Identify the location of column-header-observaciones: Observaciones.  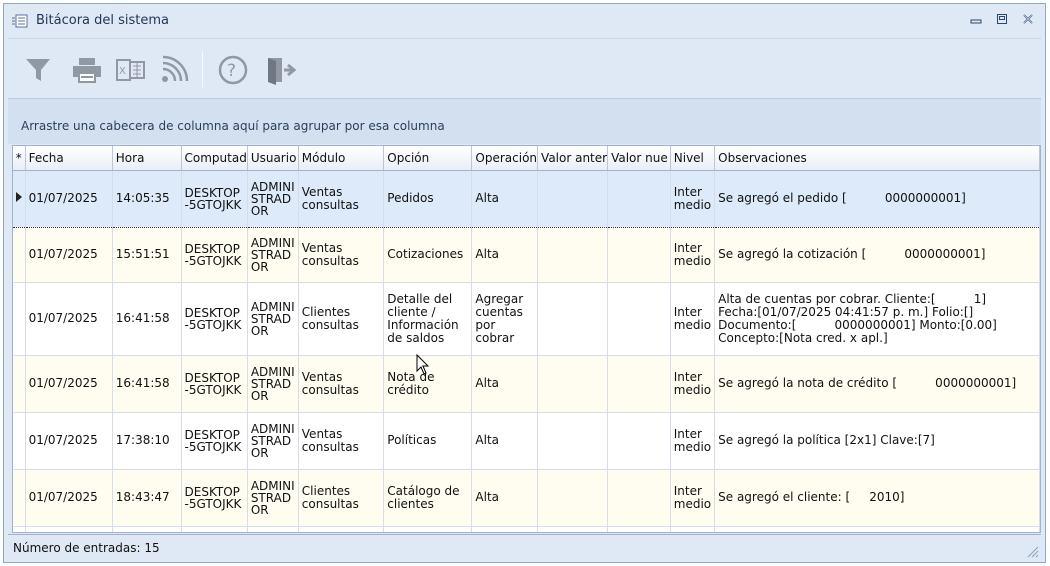
(877, 158).